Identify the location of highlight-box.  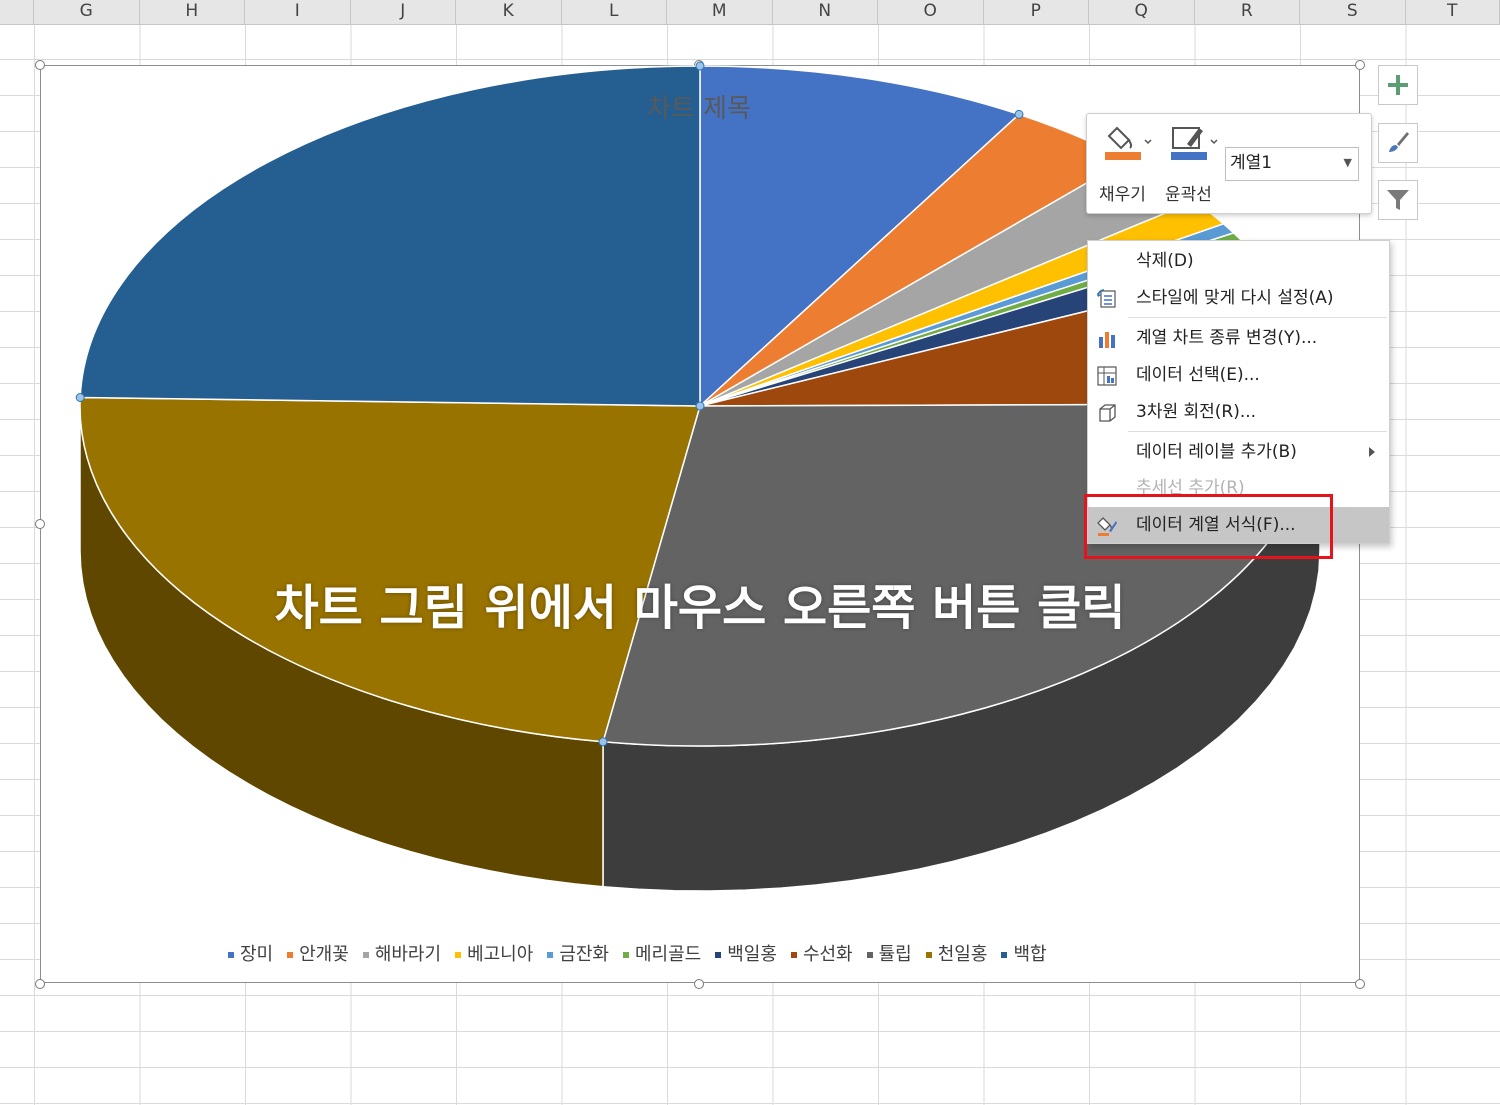
(1208, 526).